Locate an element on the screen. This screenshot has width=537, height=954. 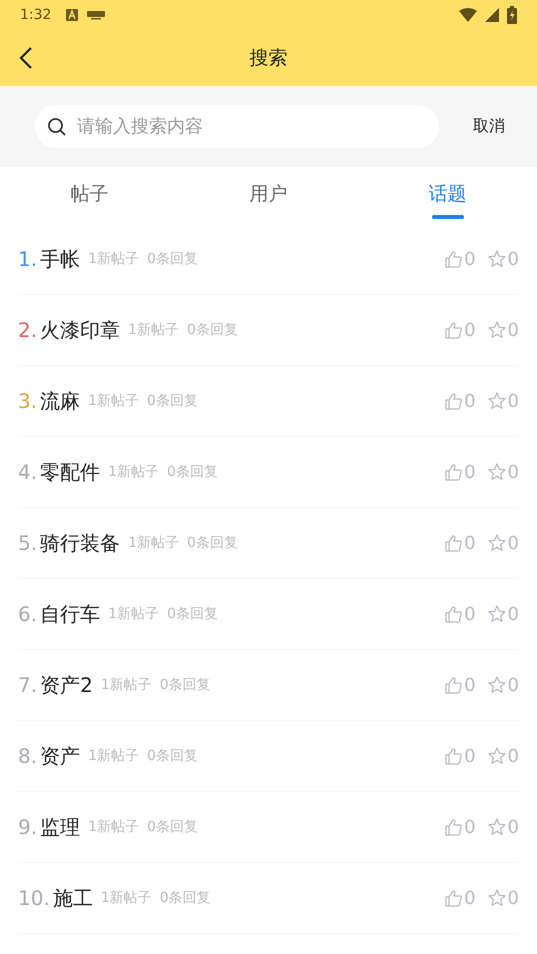
tab: 话题 is located at coordinates (447, 195).